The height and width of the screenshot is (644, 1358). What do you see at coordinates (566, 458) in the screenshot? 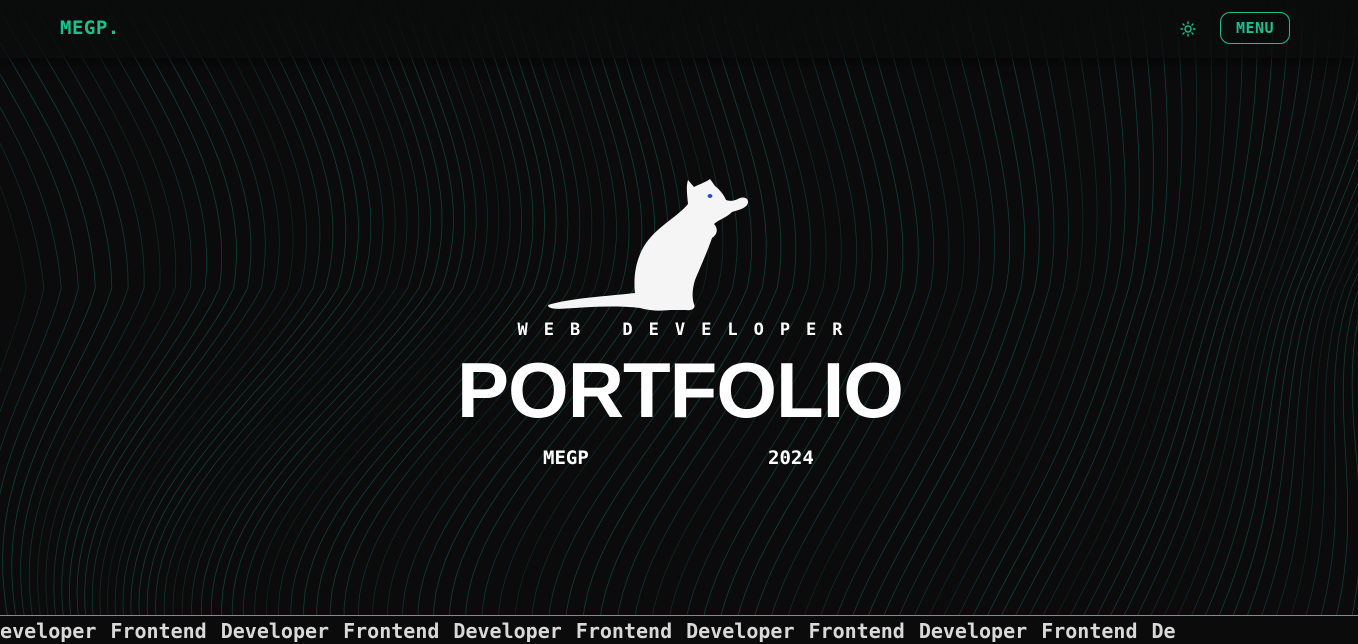
I see `hero-name: MEGP` at bounding box center [566, 458].